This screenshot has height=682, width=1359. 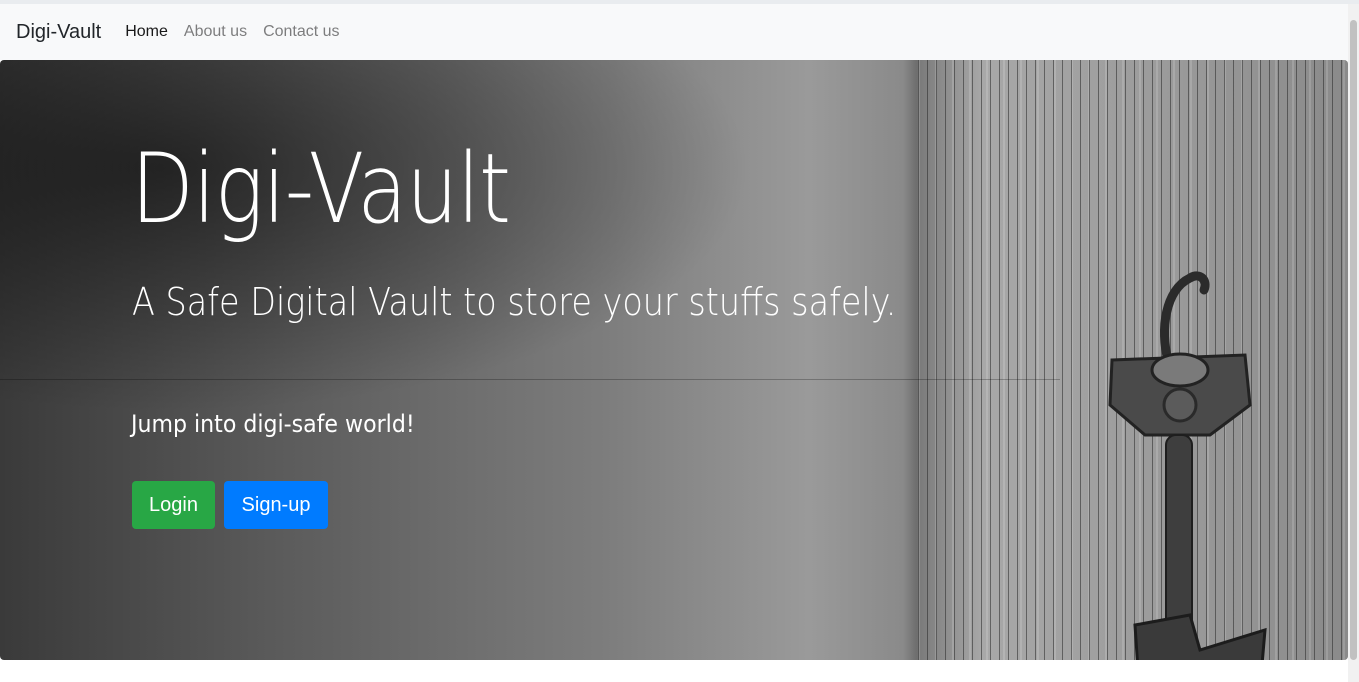 What do you see at coordinates (273, 424) in the screenshot?
I see `hero-tagline: Jump into digi-safe world!` at bounding box center [273, 424].